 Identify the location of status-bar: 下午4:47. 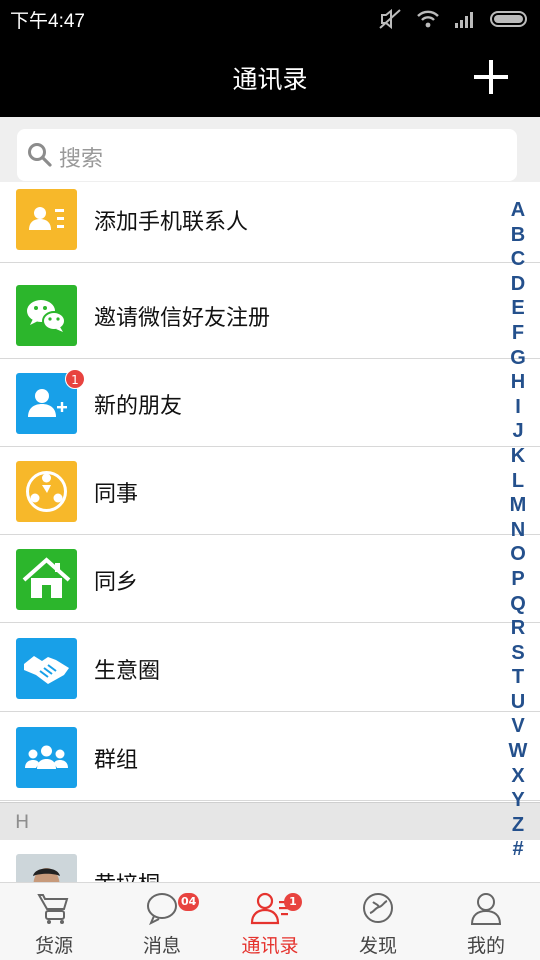
(270, 19).